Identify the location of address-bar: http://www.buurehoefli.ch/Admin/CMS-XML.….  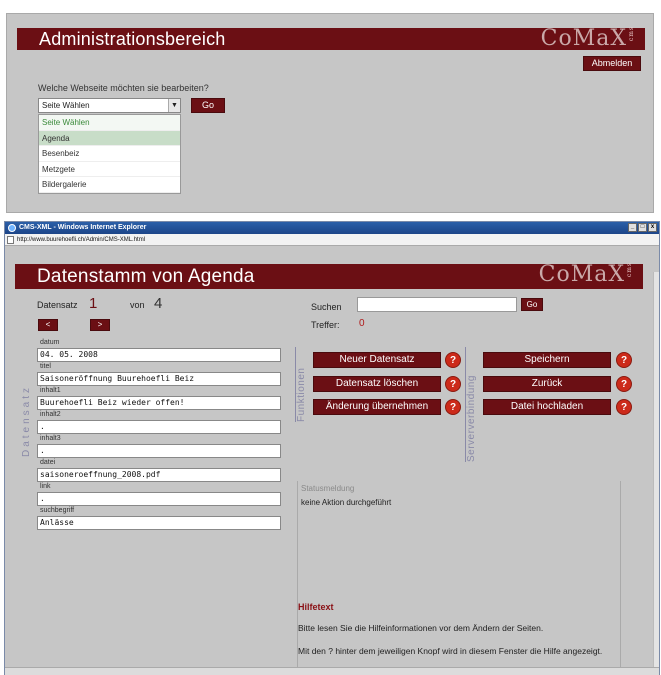
(332, 240).